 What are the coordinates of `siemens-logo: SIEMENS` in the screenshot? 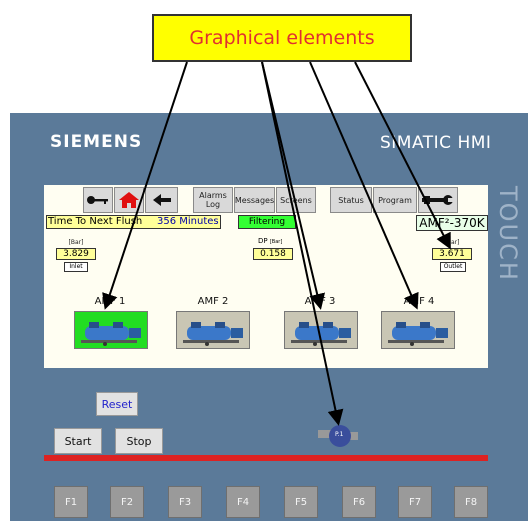 It's located at (96, 142).